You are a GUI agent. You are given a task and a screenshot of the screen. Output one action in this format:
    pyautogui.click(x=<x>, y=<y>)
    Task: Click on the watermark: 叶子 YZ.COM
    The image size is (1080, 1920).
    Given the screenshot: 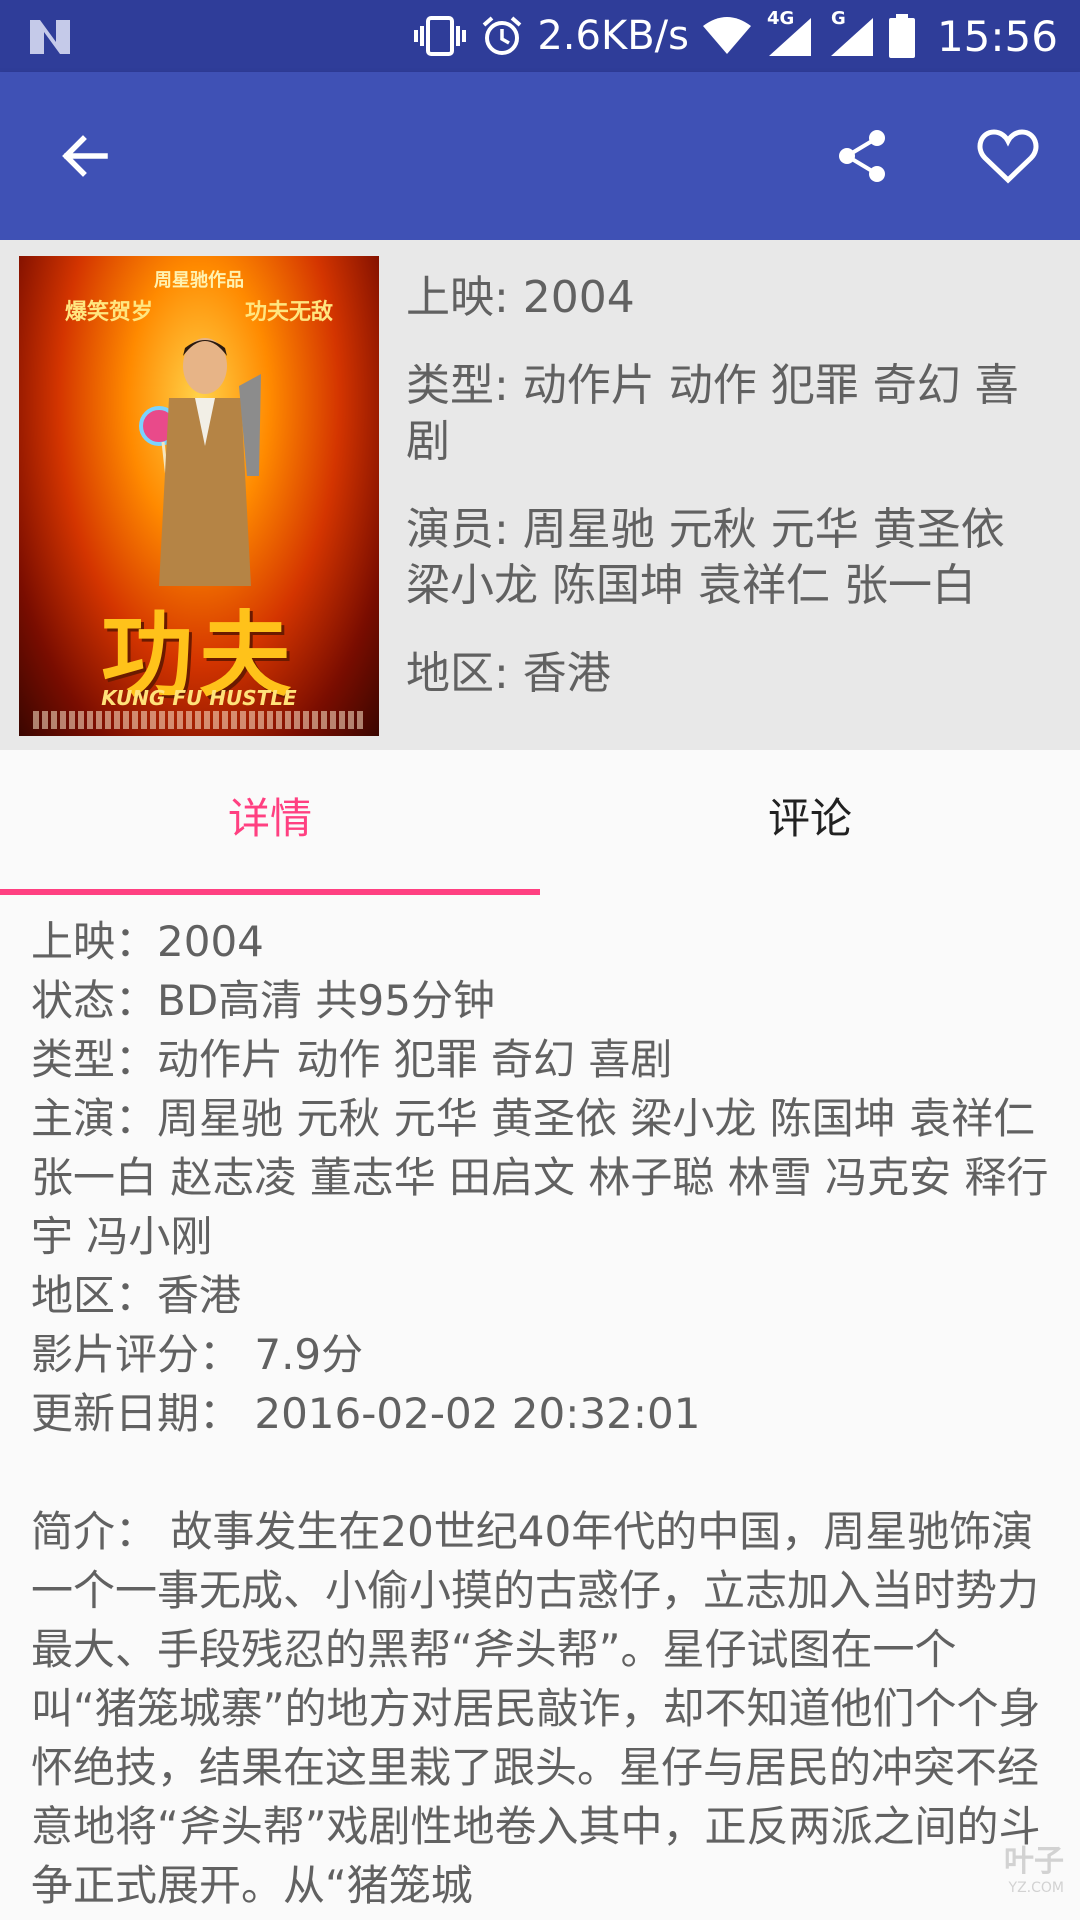 What is the action you would take?
    pyautogui.click(x=1034, y=1866)
    